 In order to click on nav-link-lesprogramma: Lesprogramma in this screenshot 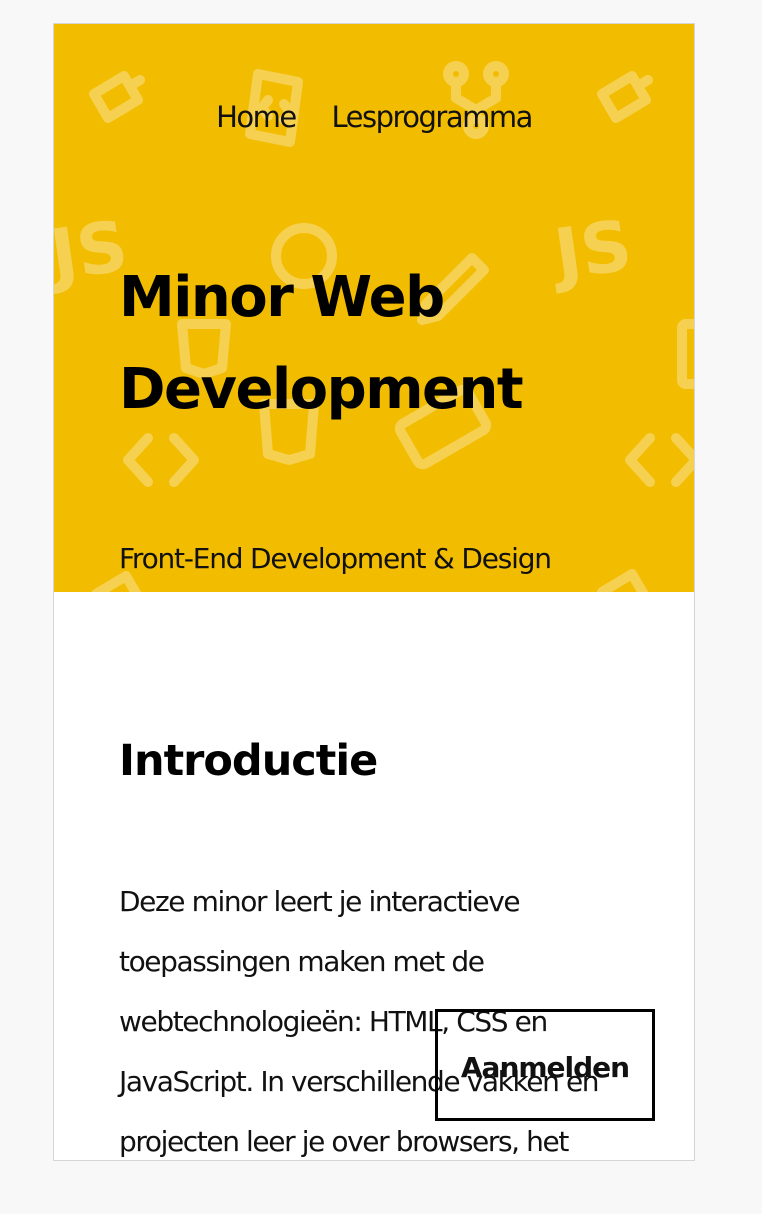, I will do `click(432, 117)`.